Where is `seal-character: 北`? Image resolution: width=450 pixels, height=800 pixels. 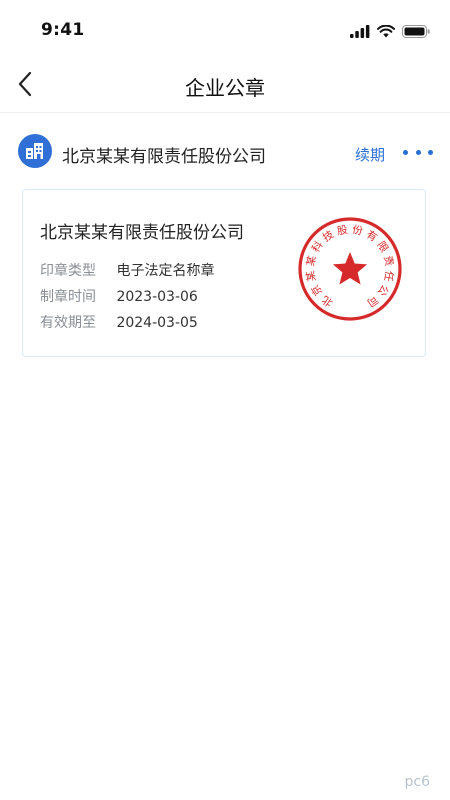
seal-character: 北 is located at coordinates (327, 301).